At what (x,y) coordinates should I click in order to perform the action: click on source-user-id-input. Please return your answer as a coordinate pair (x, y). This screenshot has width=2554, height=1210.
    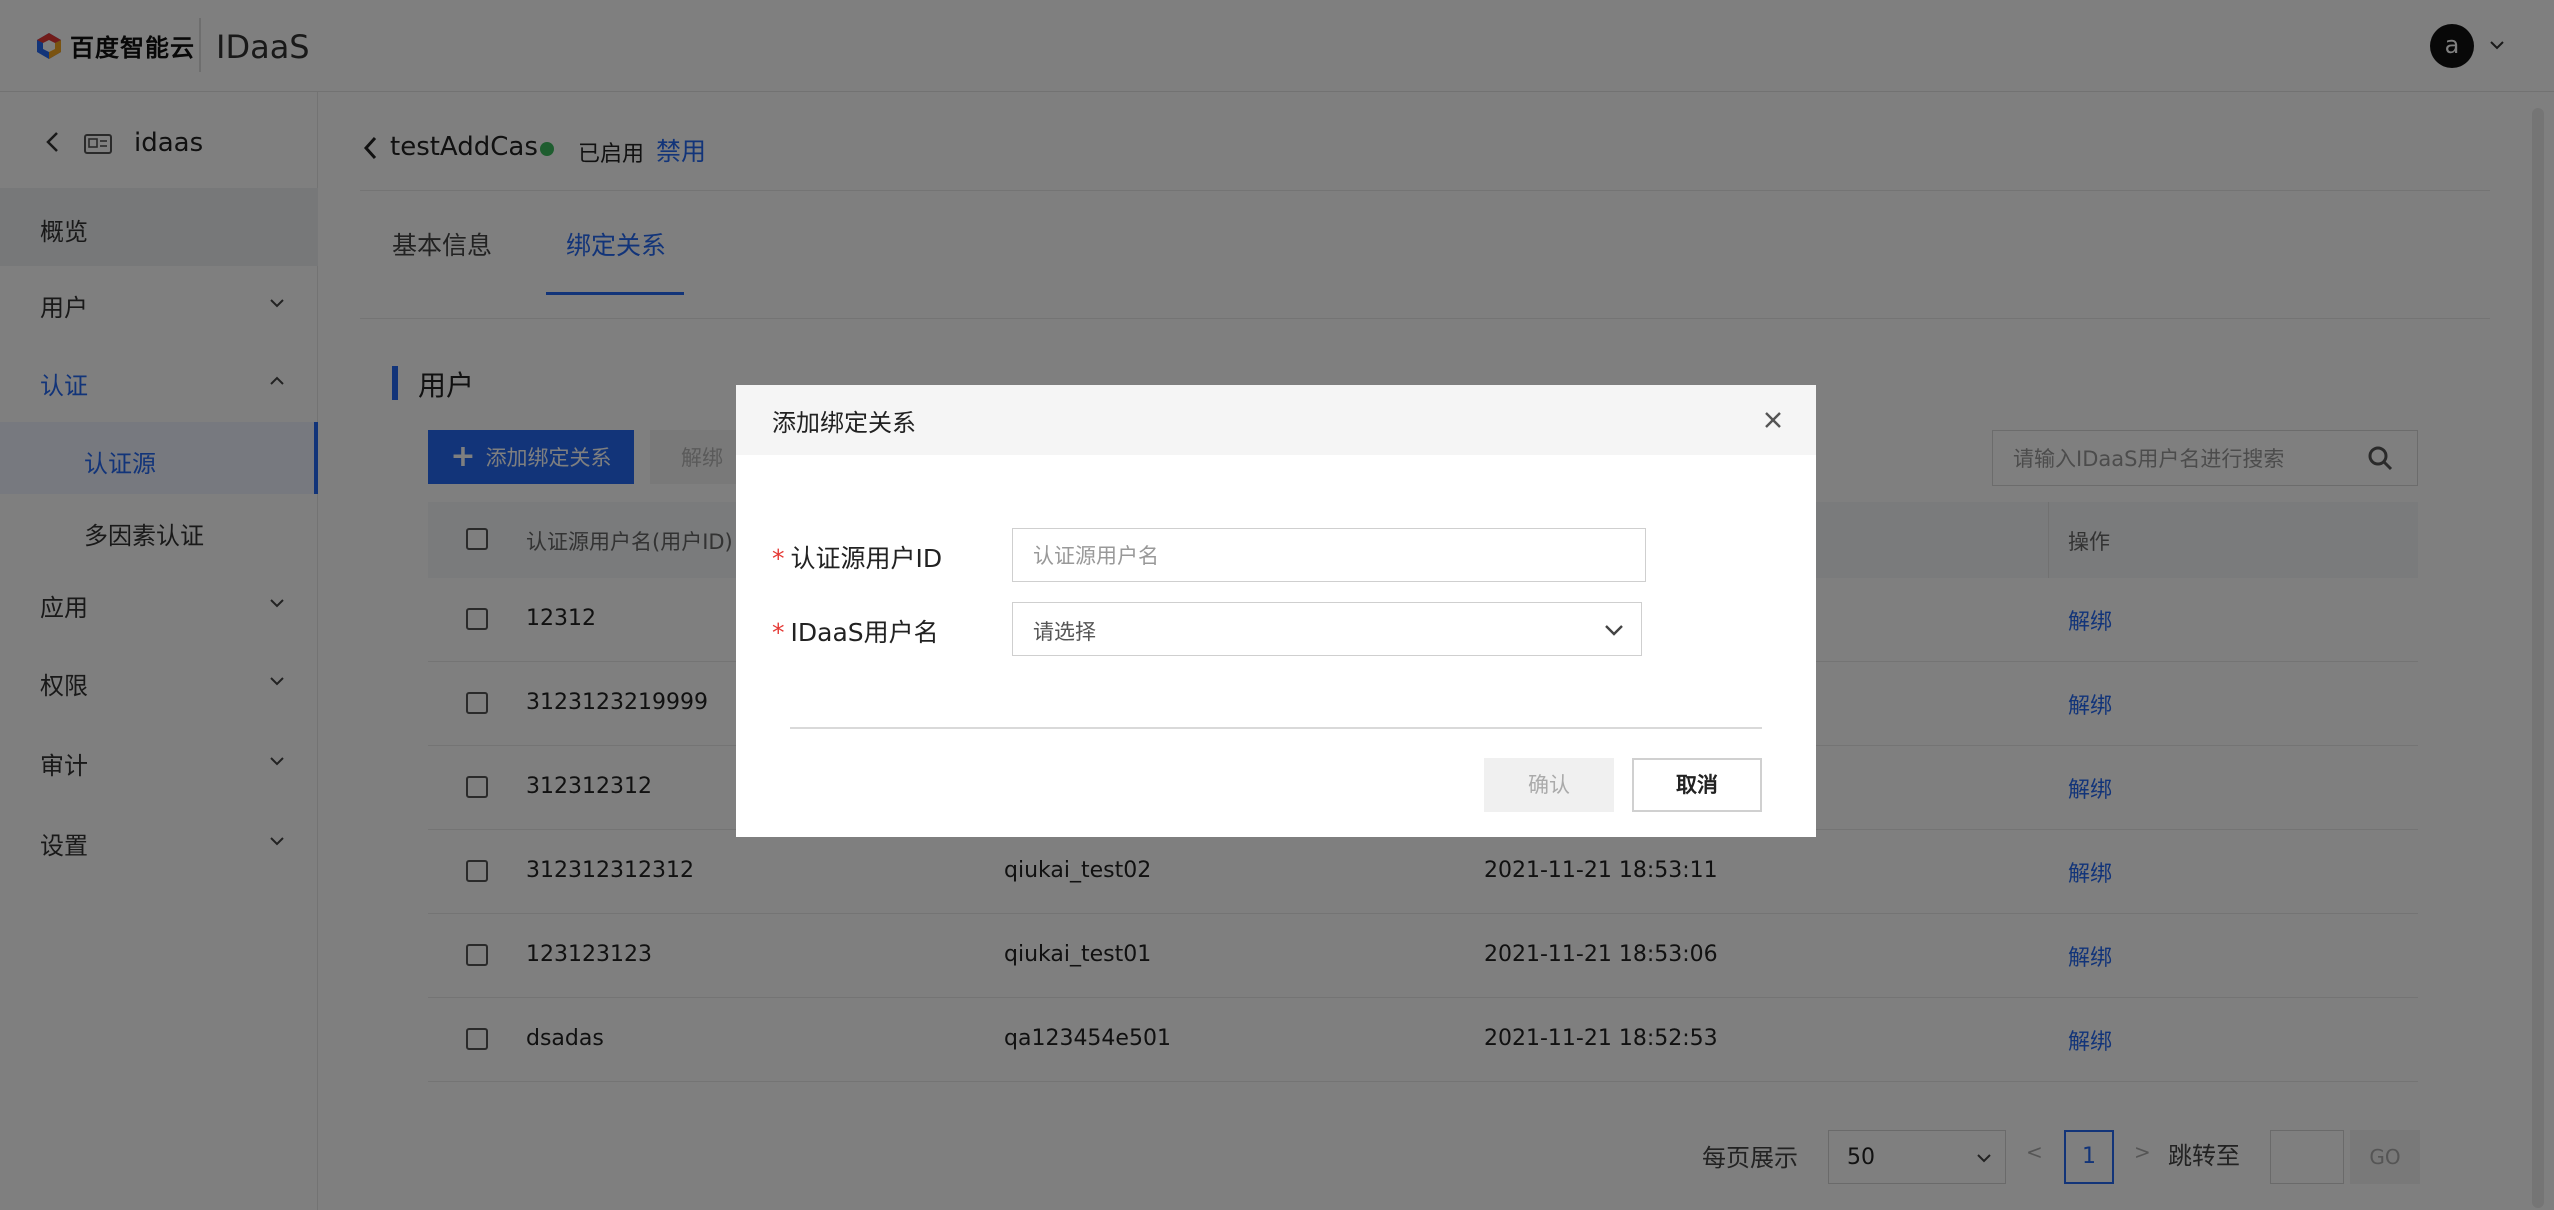
    Looking at the image, I should click on (1328, 556).